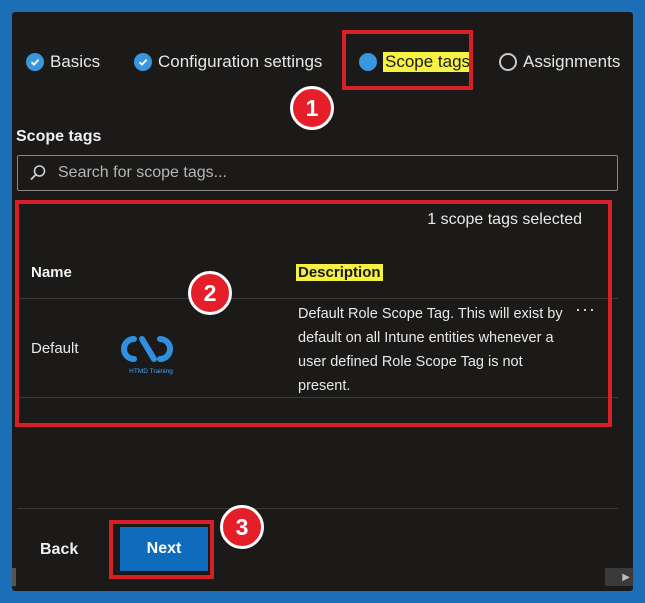 Image resolution: width=645 pixels, height=603 pixels. I want to click on tab-configuration-settings: Configuration settings, so click(228, 62).